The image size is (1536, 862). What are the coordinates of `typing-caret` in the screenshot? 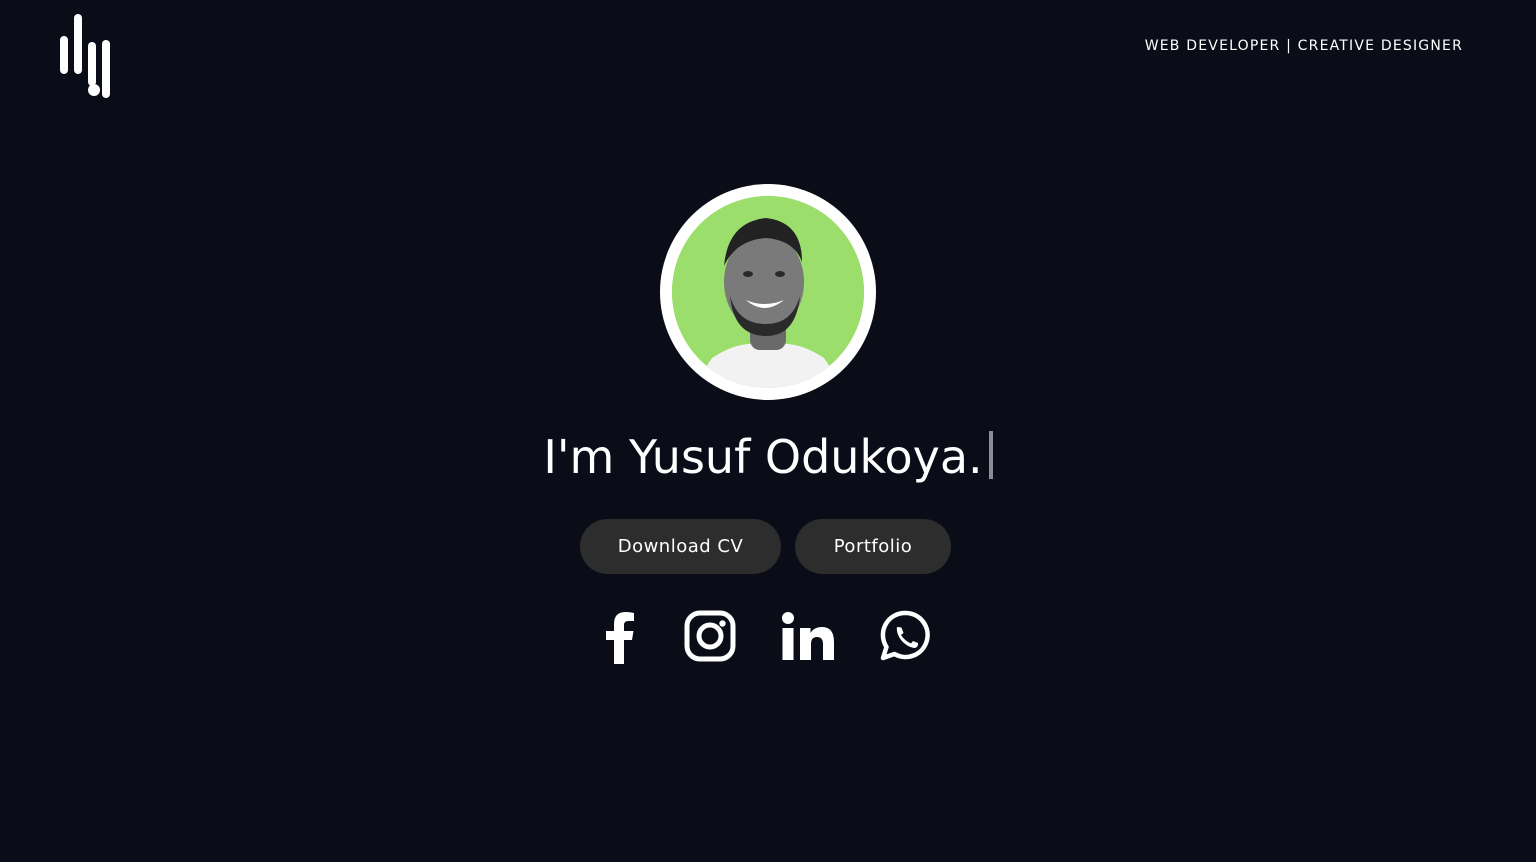 It's located at (990, 455).